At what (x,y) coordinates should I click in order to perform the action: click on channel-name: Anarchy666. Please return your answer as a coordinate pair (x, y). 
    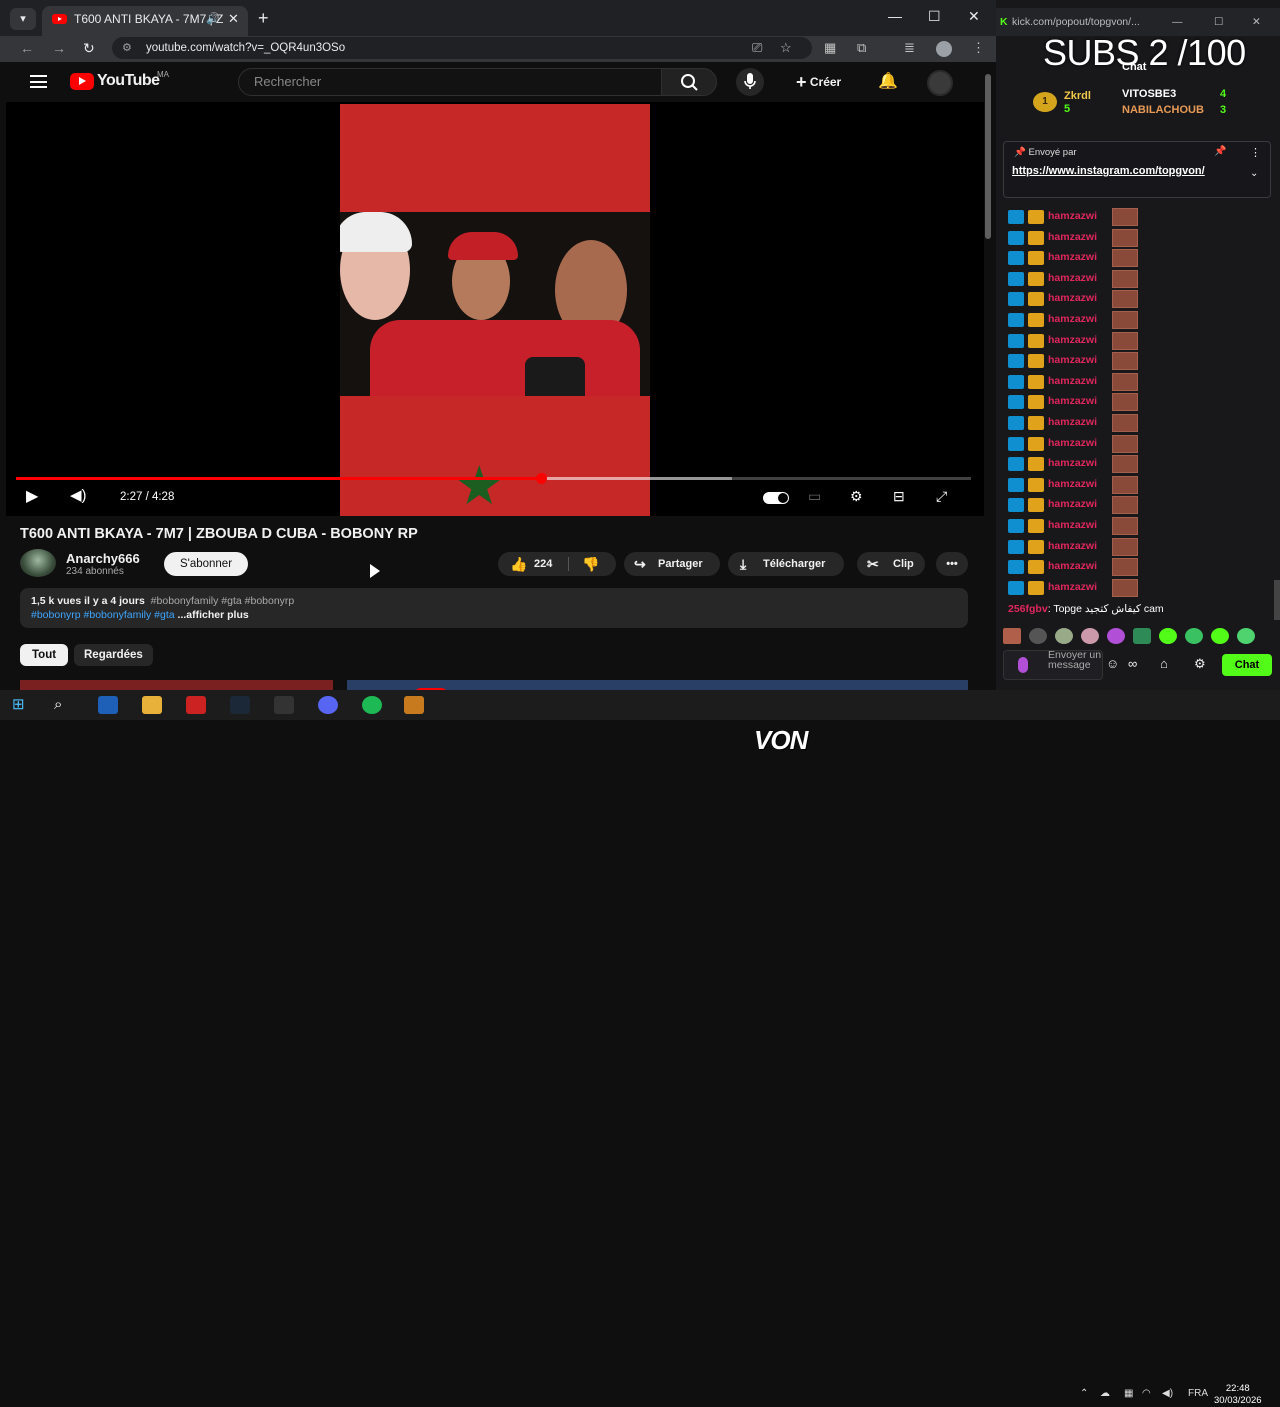
    Looking at the image, I should click on (103, 558).